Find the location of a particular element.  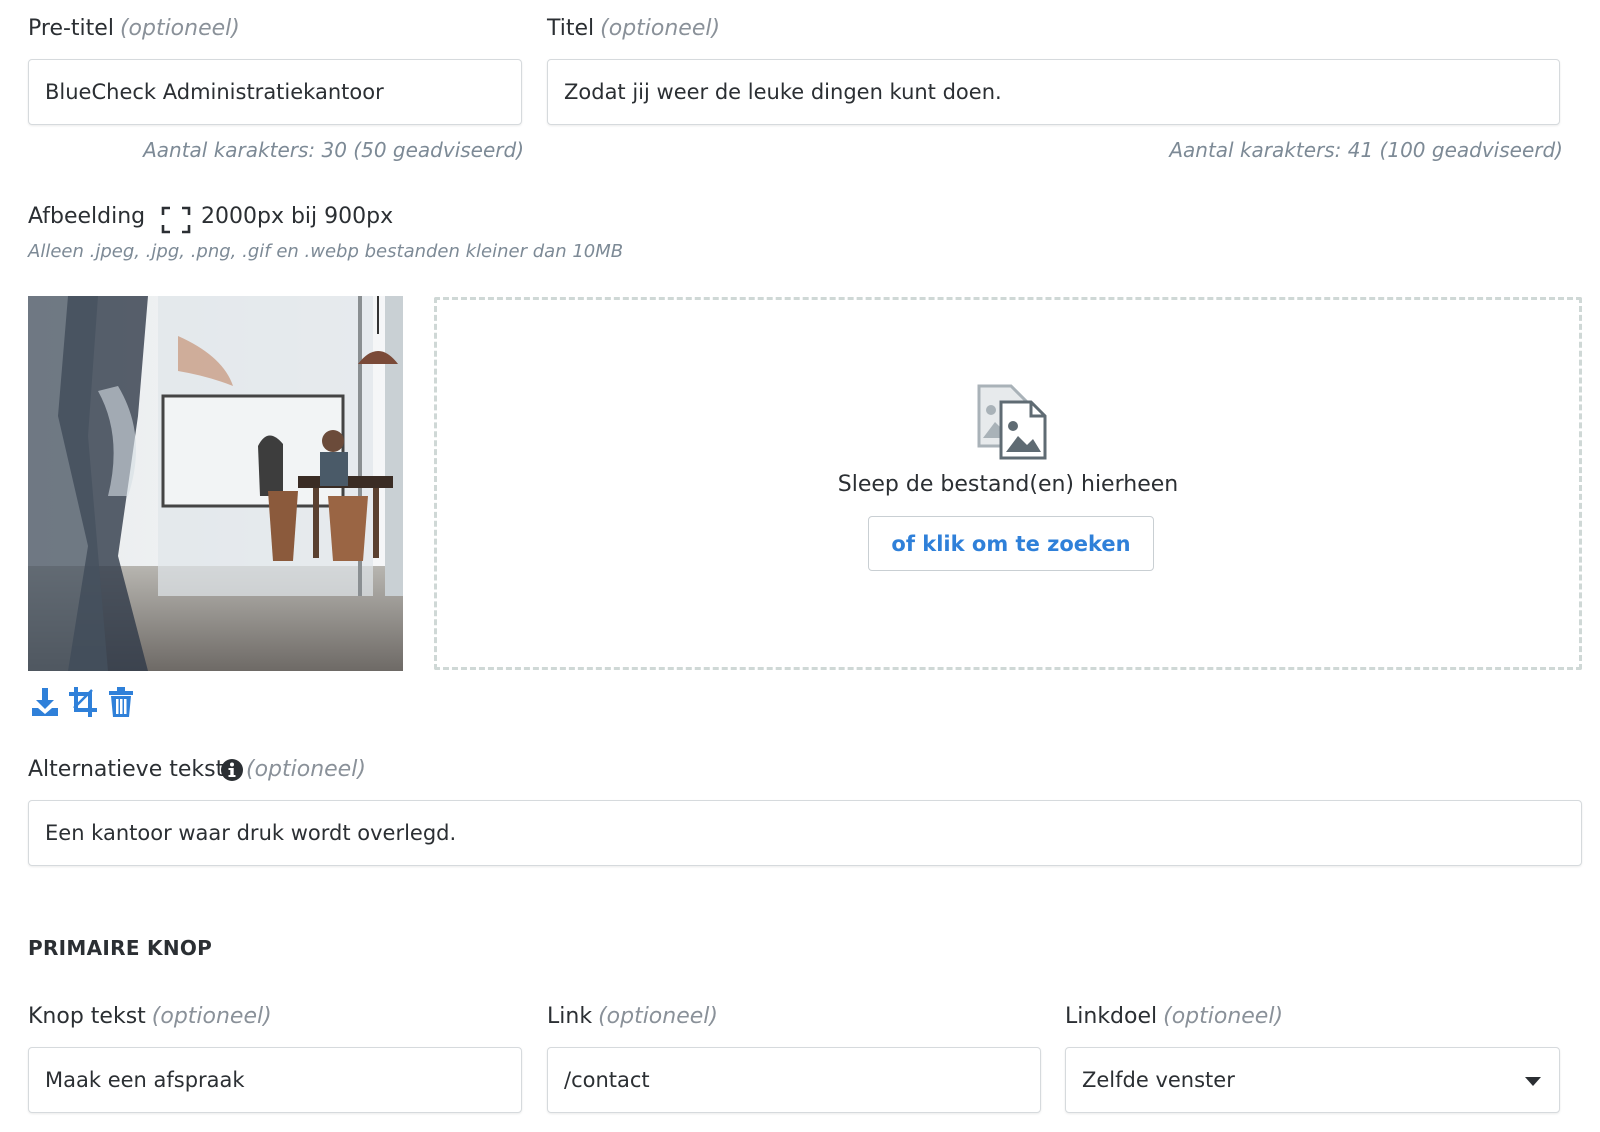

title-label-text: Titel is located at coordinates (571, 28).